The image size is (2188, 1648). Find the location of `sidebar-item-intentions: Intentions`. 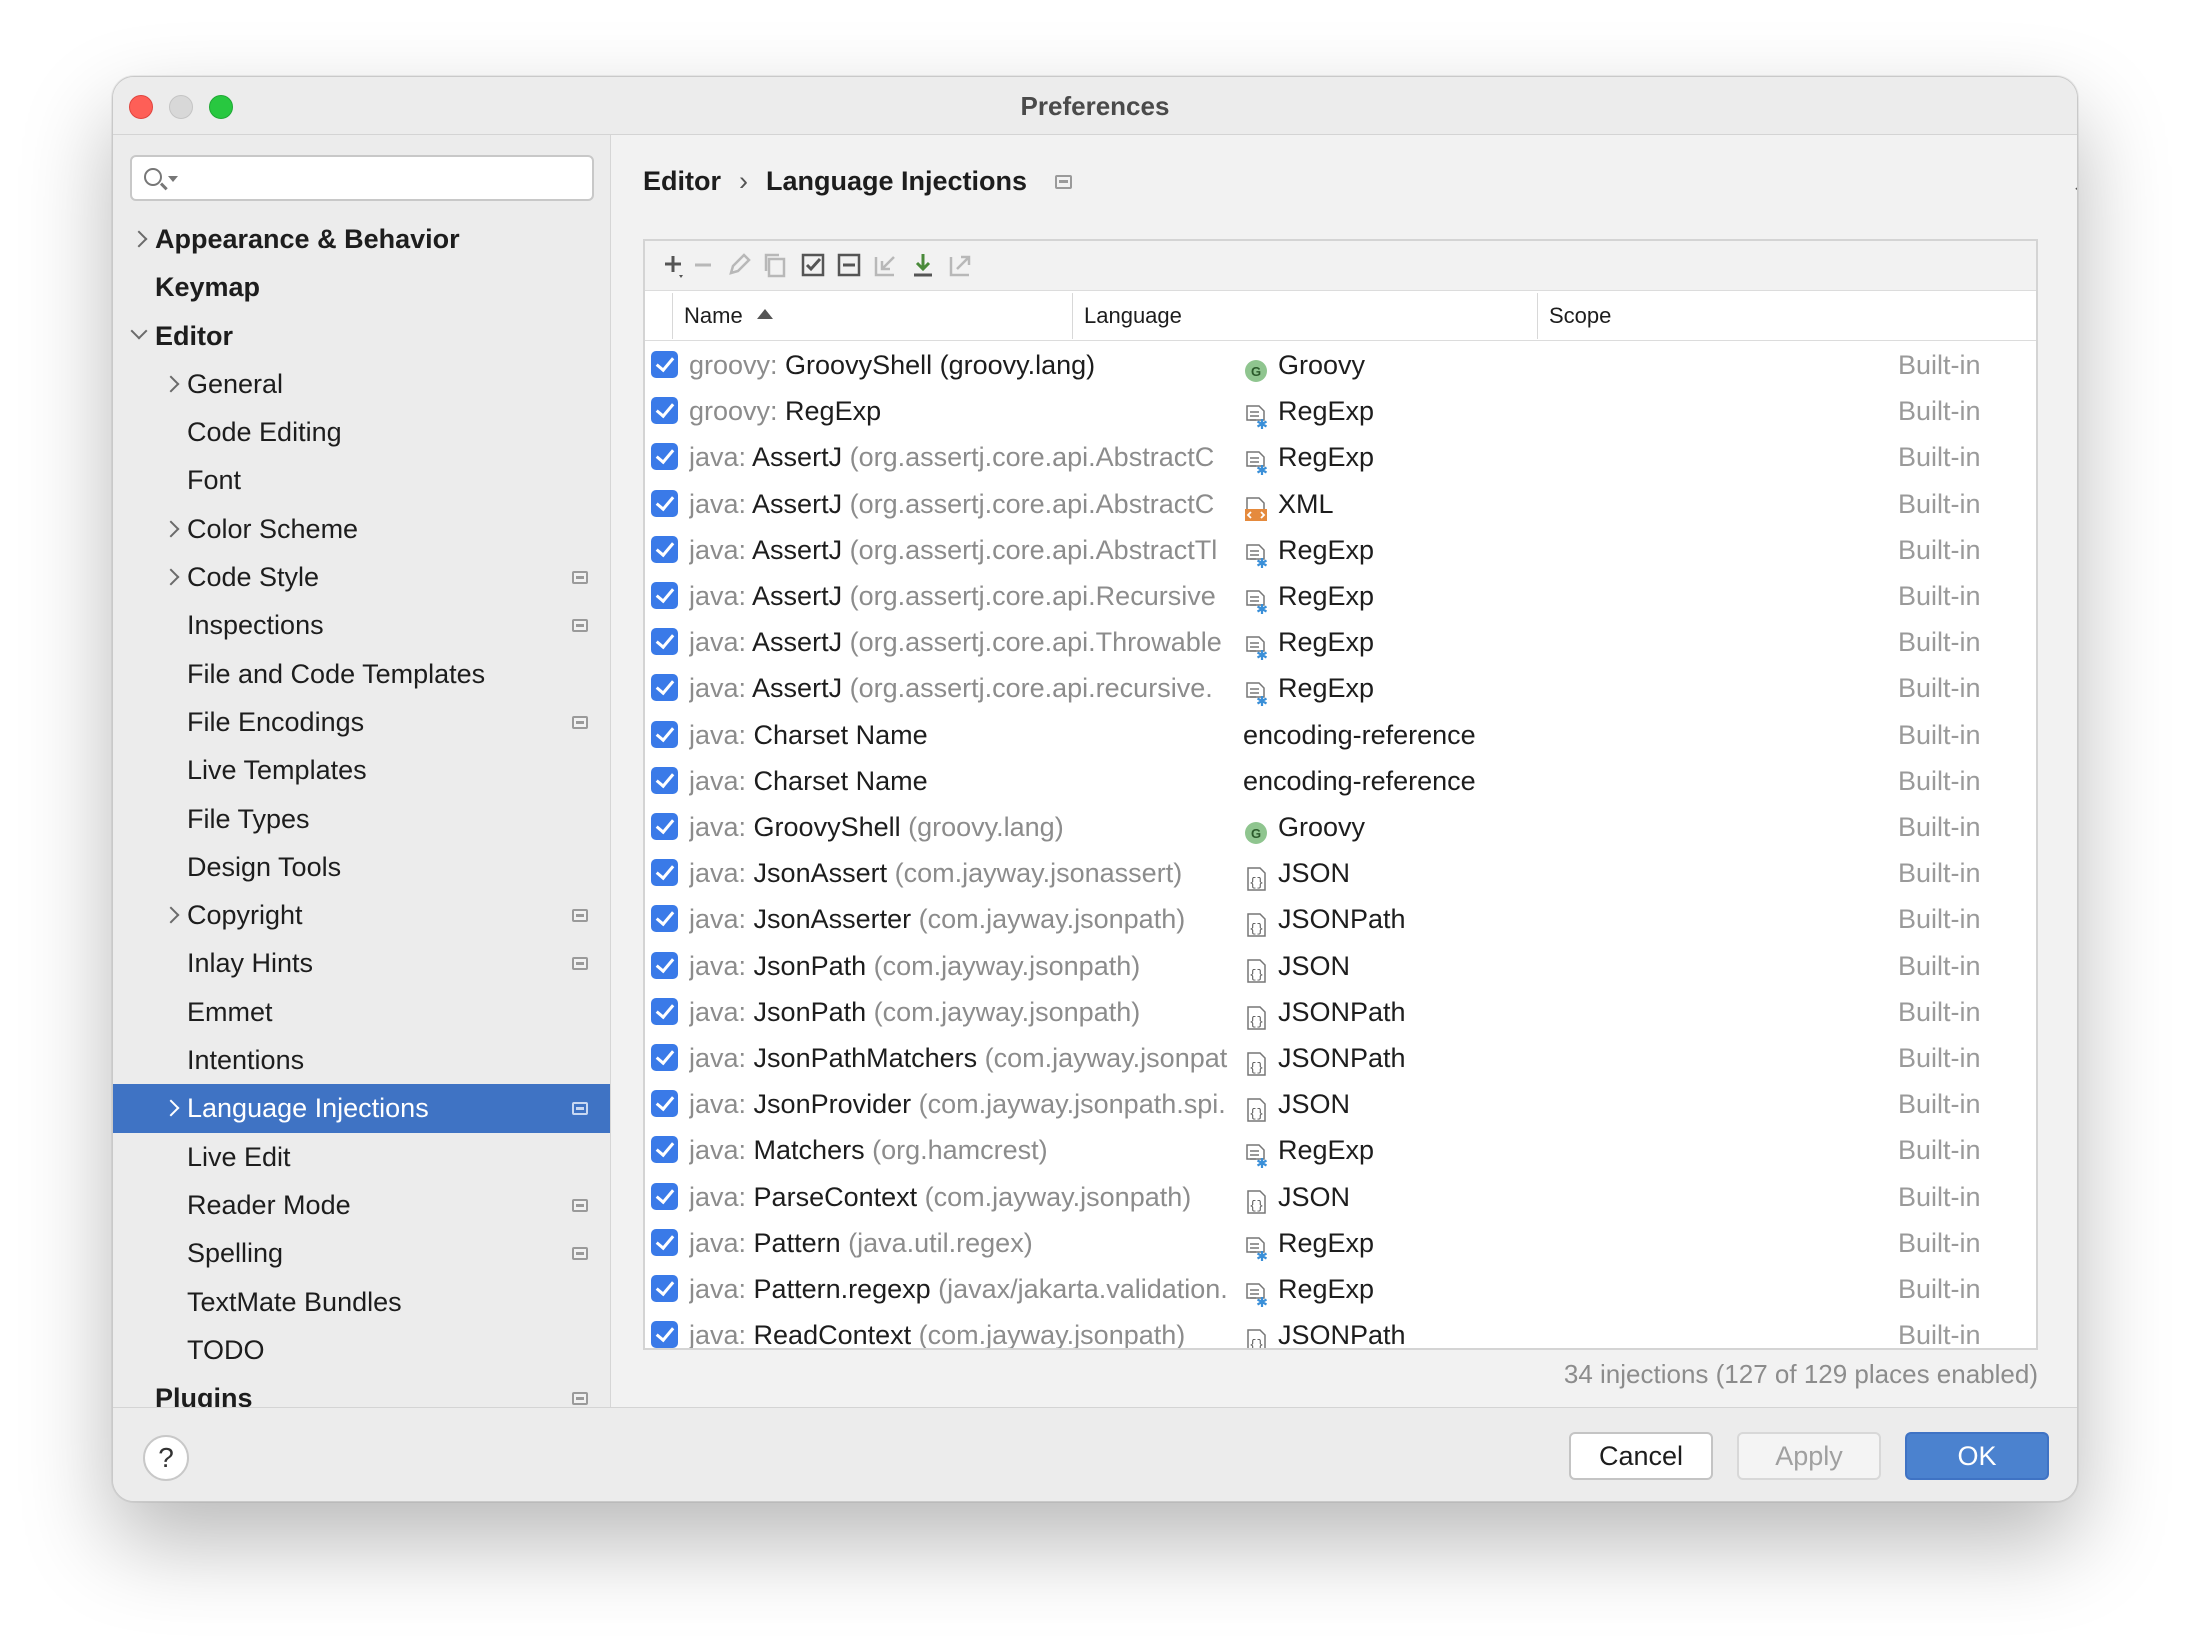

sidebar-item-intentions: Intentions is located at coordinates (361, 1060).